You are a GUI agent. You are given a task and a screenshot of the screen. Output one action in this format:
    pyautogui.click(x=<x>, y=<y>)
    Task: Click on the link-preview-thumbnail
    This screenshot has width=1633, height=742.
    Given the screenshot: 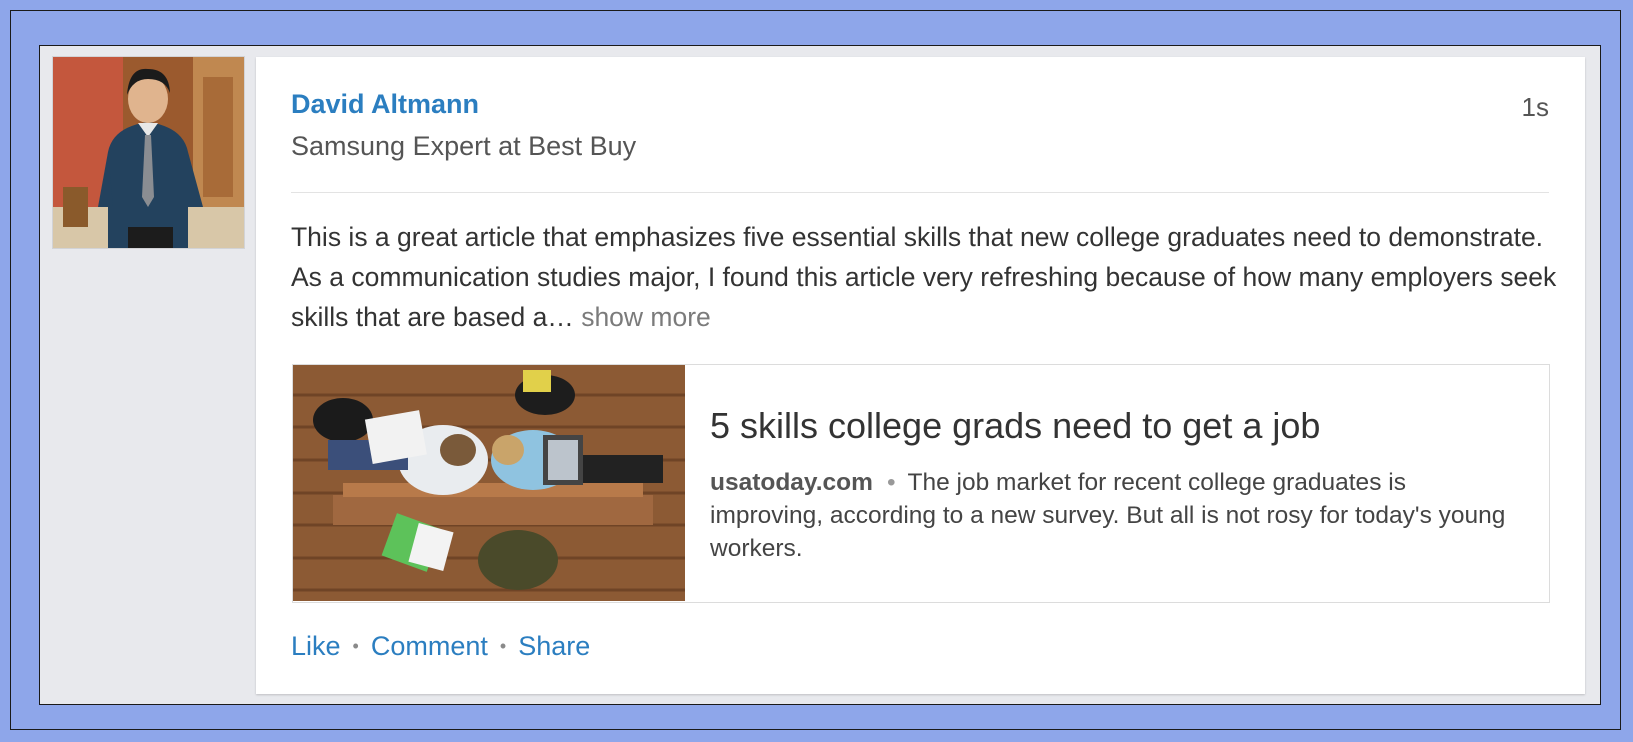 What is the action you would take?
    pyautogui.click(x=489, y=483)
    